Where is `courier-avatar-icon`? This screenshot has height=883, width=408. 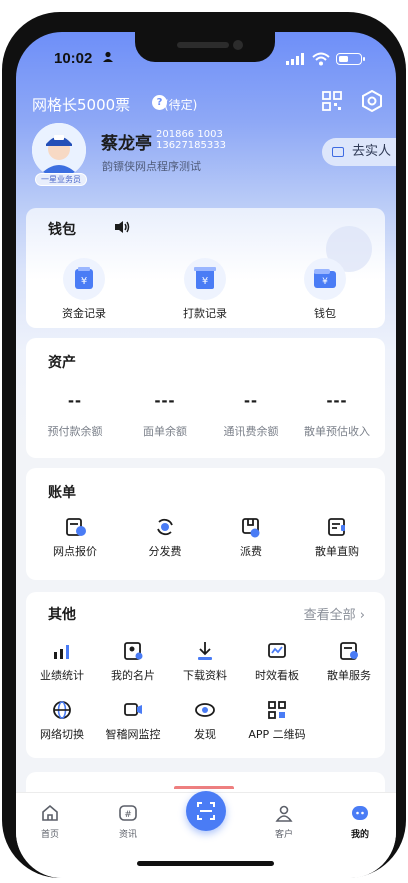
courier-avatar-icon is located at coordinates (59, 150).